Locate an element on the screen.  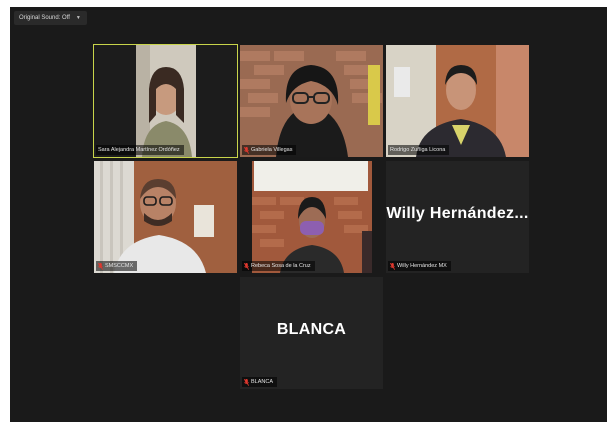
participant-tile: Rebeca Sosa de la Cruz is located at coordinates (311, 217).